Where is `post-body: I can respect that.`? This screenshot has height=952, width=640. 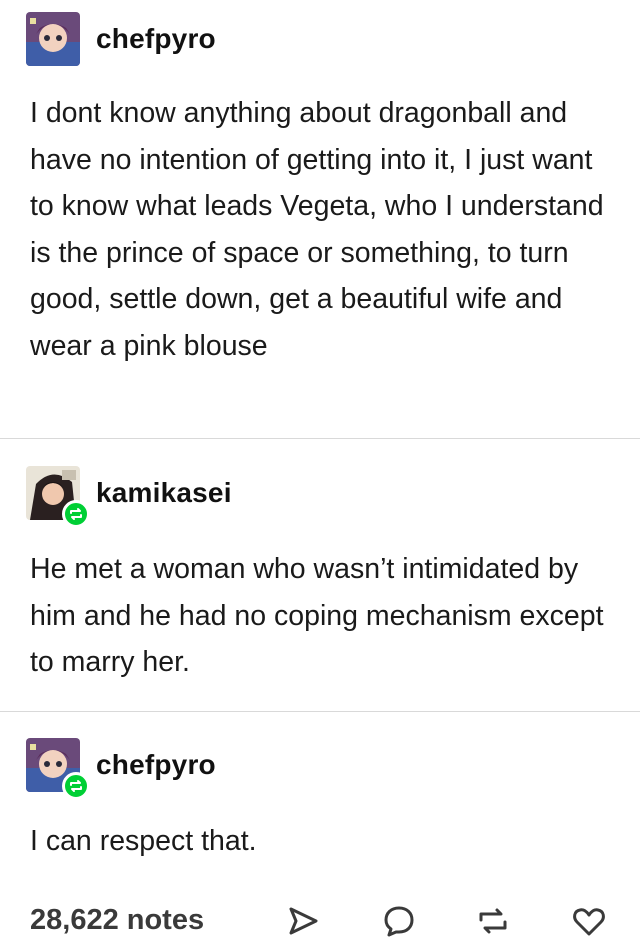 post-body: I can respect that. is located at coordinates (143, 841).